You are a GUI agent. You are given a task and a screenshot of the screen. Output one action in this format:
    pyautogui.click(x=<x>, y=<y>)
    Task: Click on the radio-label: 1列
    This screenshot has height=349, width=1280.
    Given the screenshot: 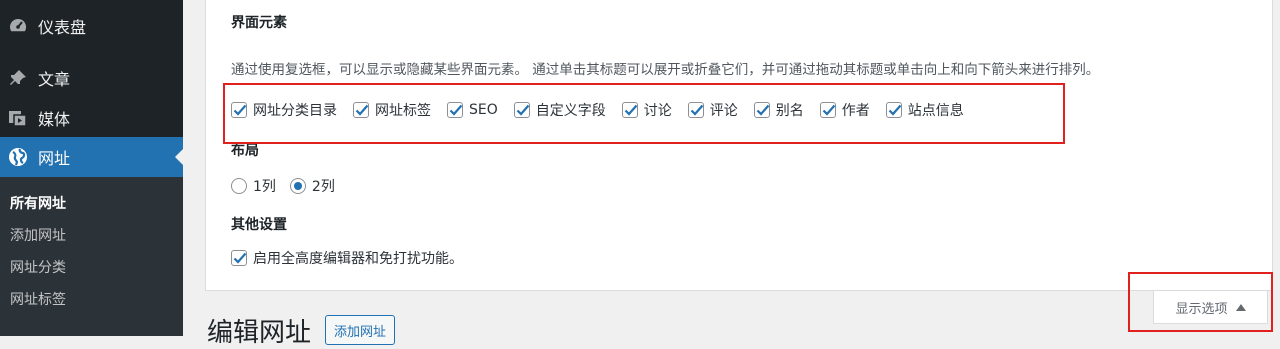 What is the action you would take?
    pyautogui.click(x=264, y=187)
    